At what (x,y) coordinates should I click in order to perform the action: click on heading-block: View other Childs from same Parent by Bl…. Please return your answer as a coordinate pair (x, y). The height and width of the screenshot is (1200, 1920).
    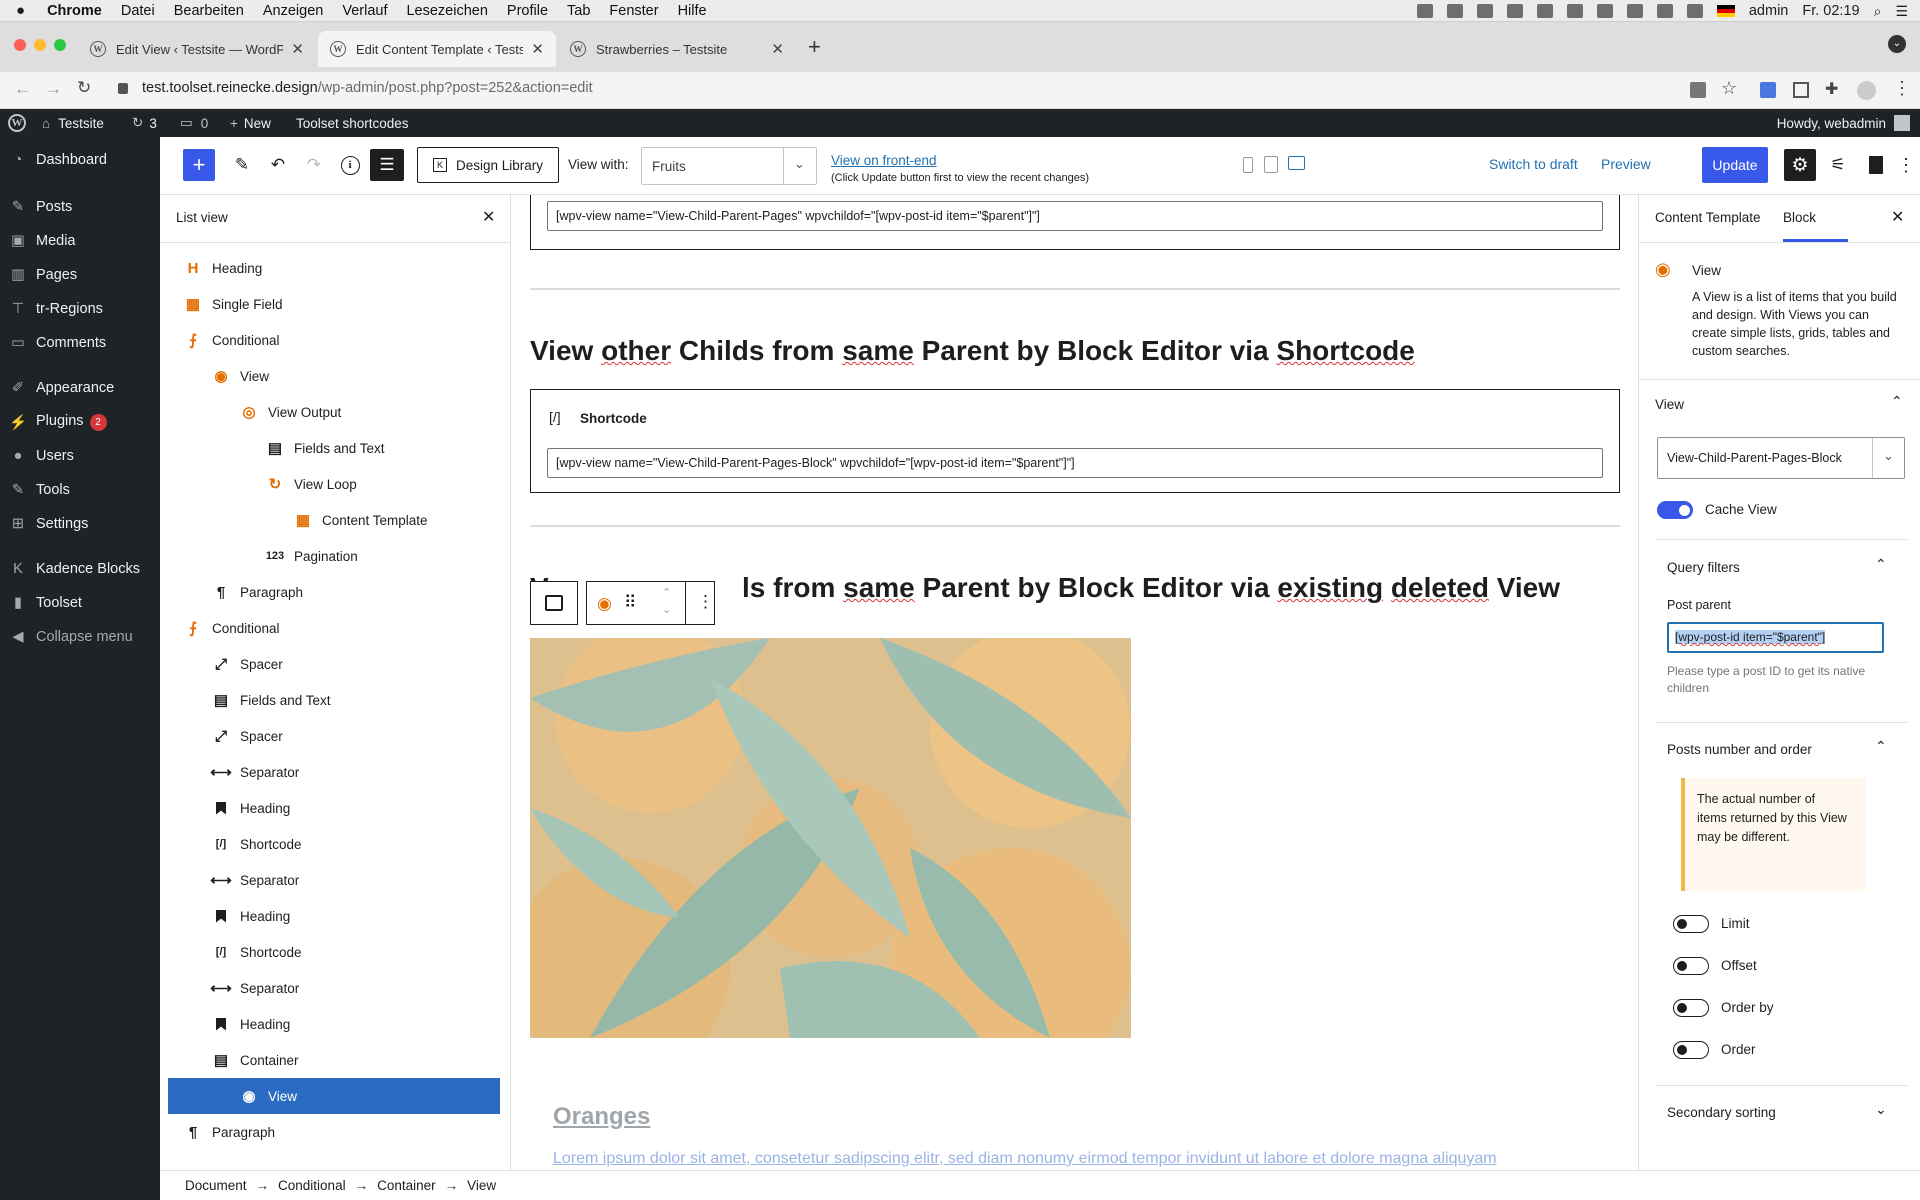
    Looking at the image, I should click on (972, 351).